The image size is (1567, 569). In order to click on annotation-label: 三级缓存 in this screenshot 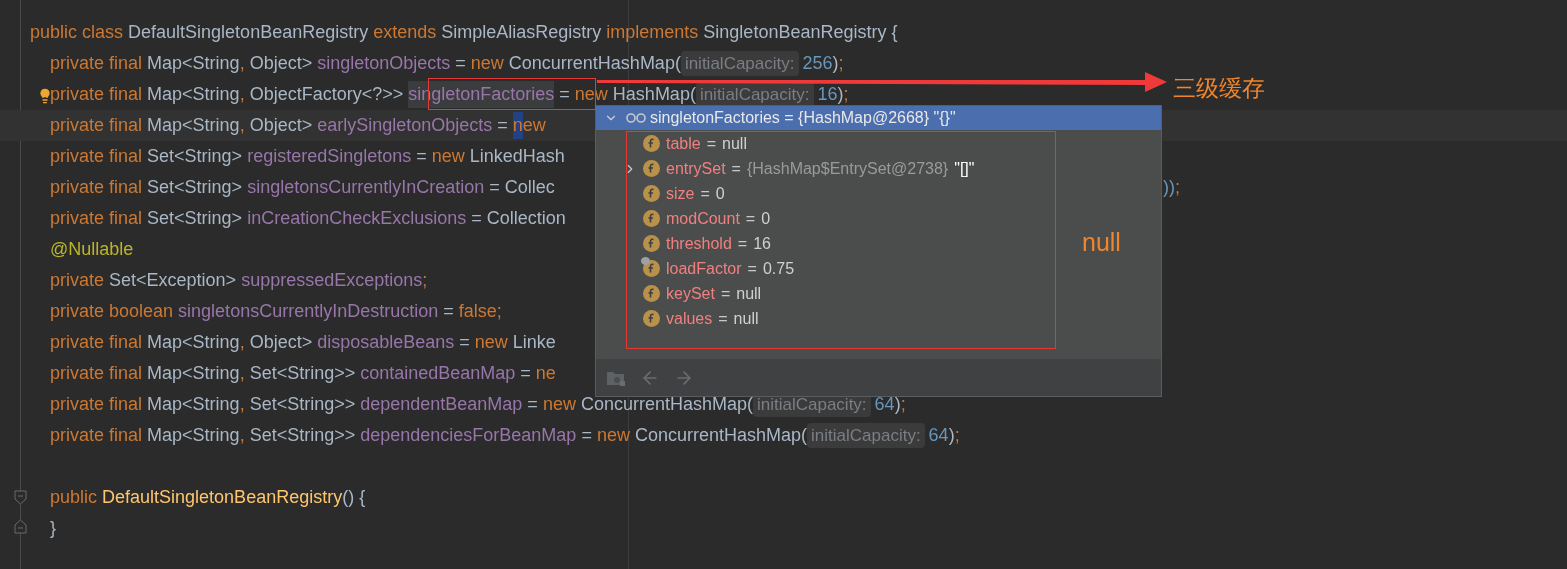, I will do `click(1219, 88)`.